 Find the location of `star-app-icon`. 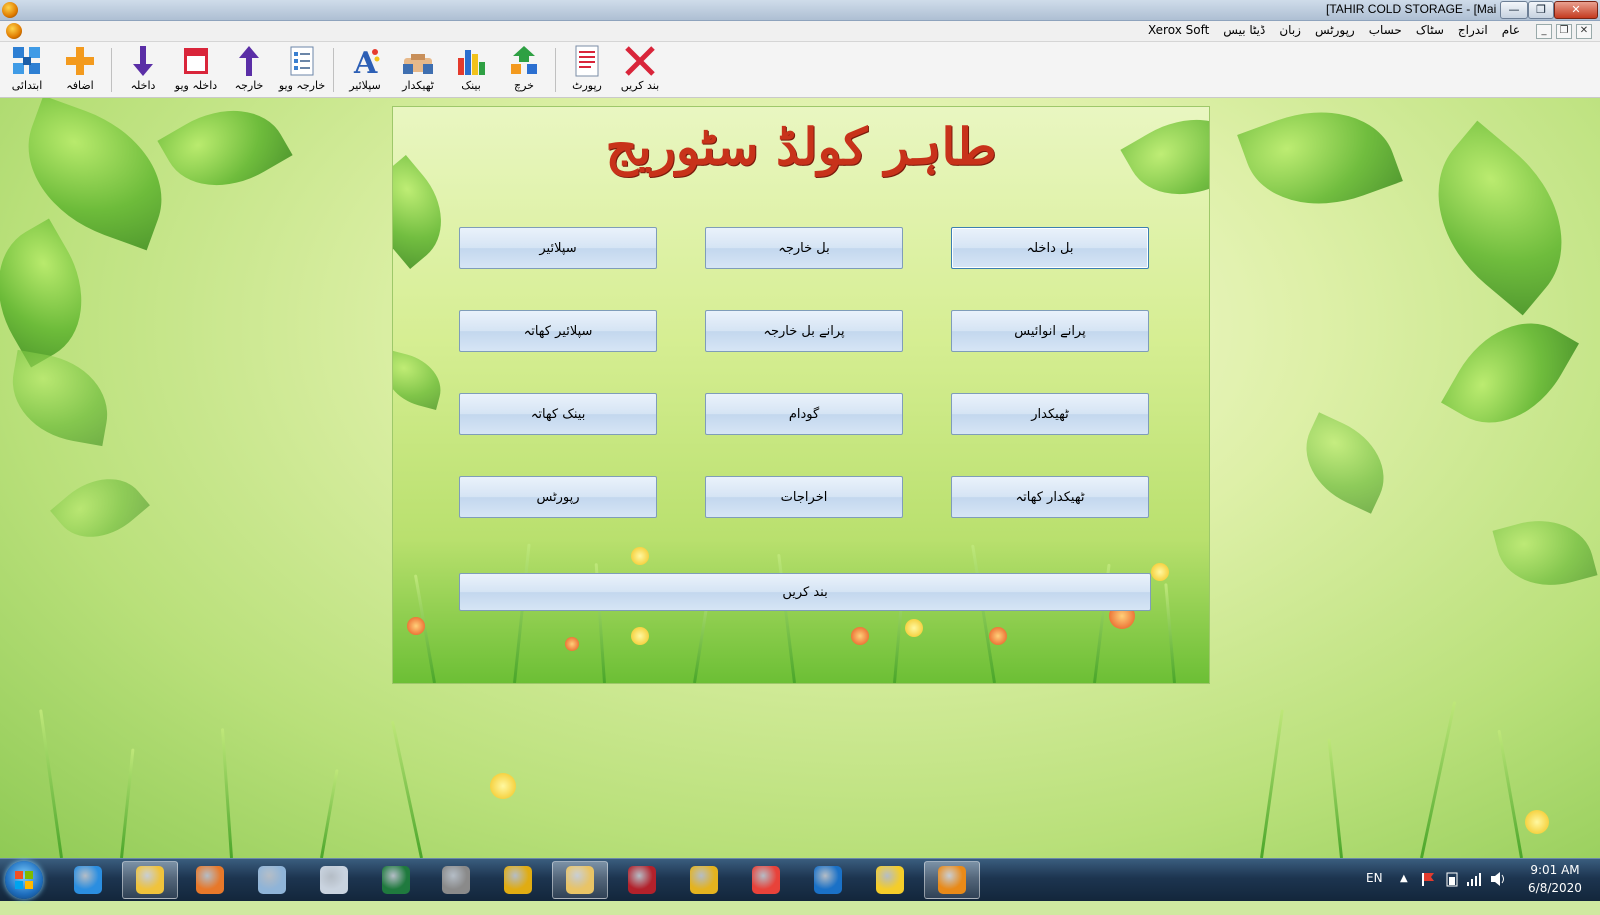

star-app-icon is located at coordinates (890, 880).